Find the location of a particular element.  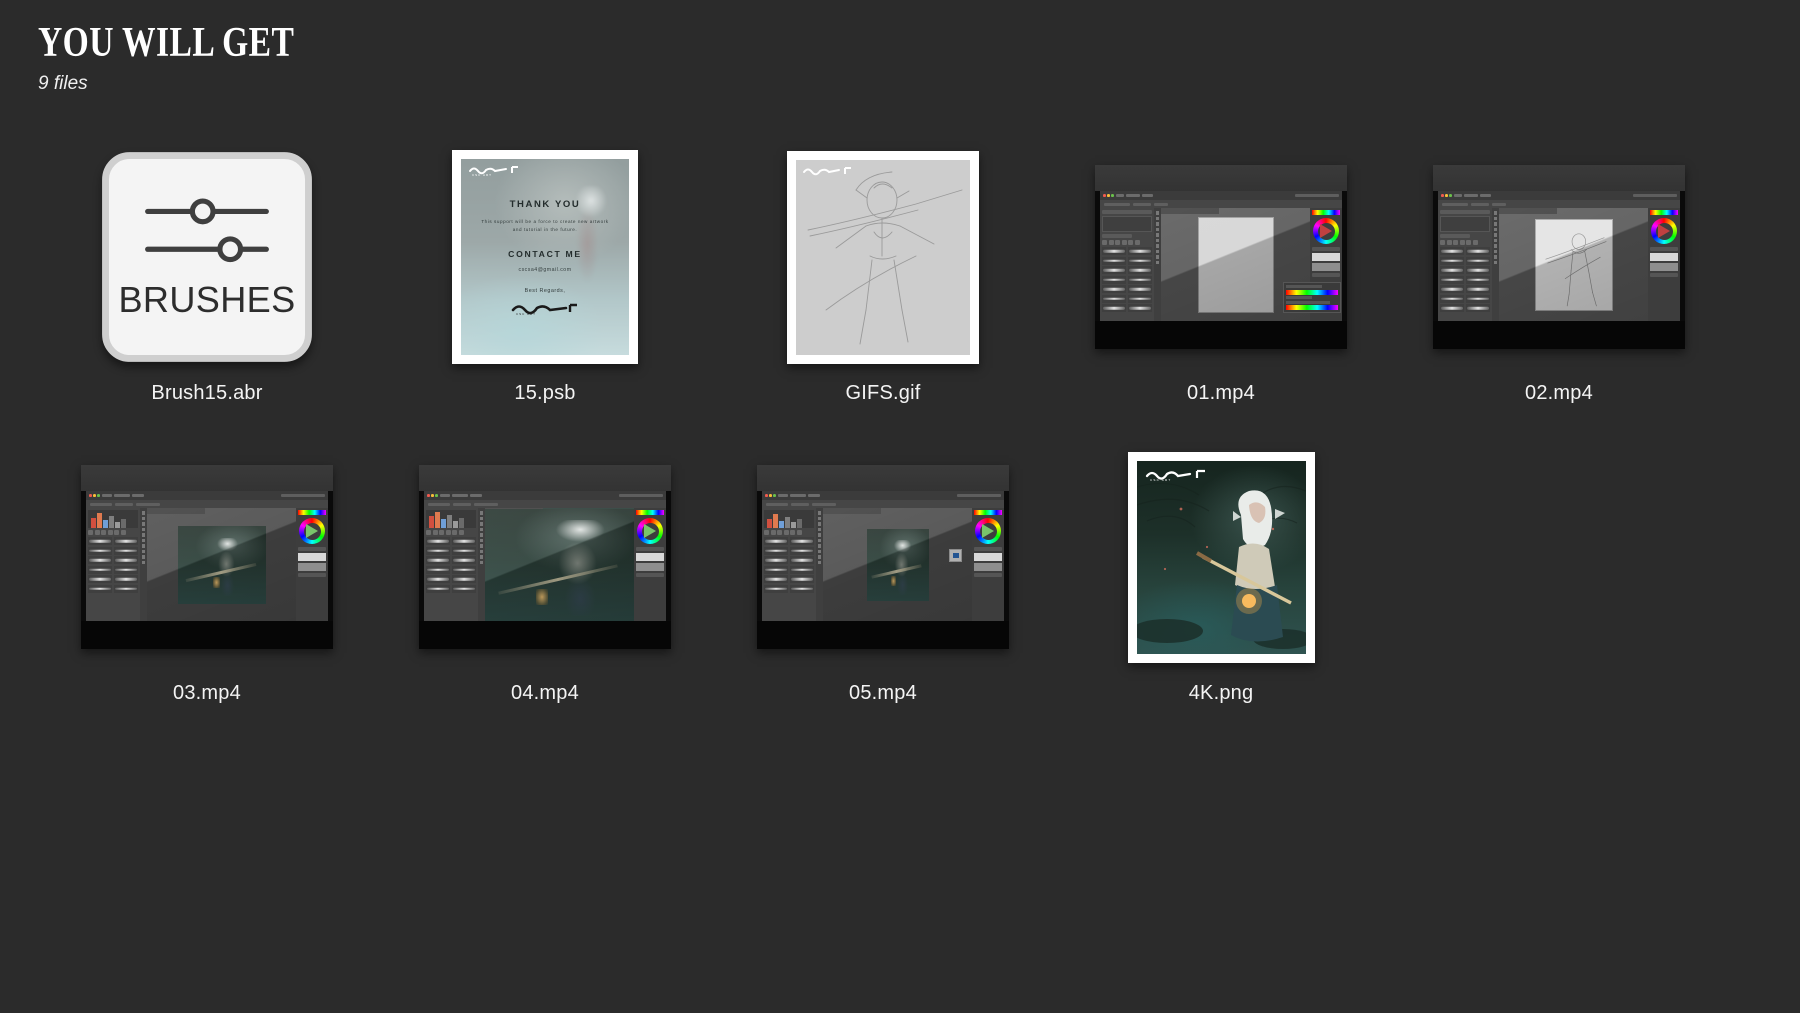

file-label: 03.mp4 is located at coordinates (207, 693).